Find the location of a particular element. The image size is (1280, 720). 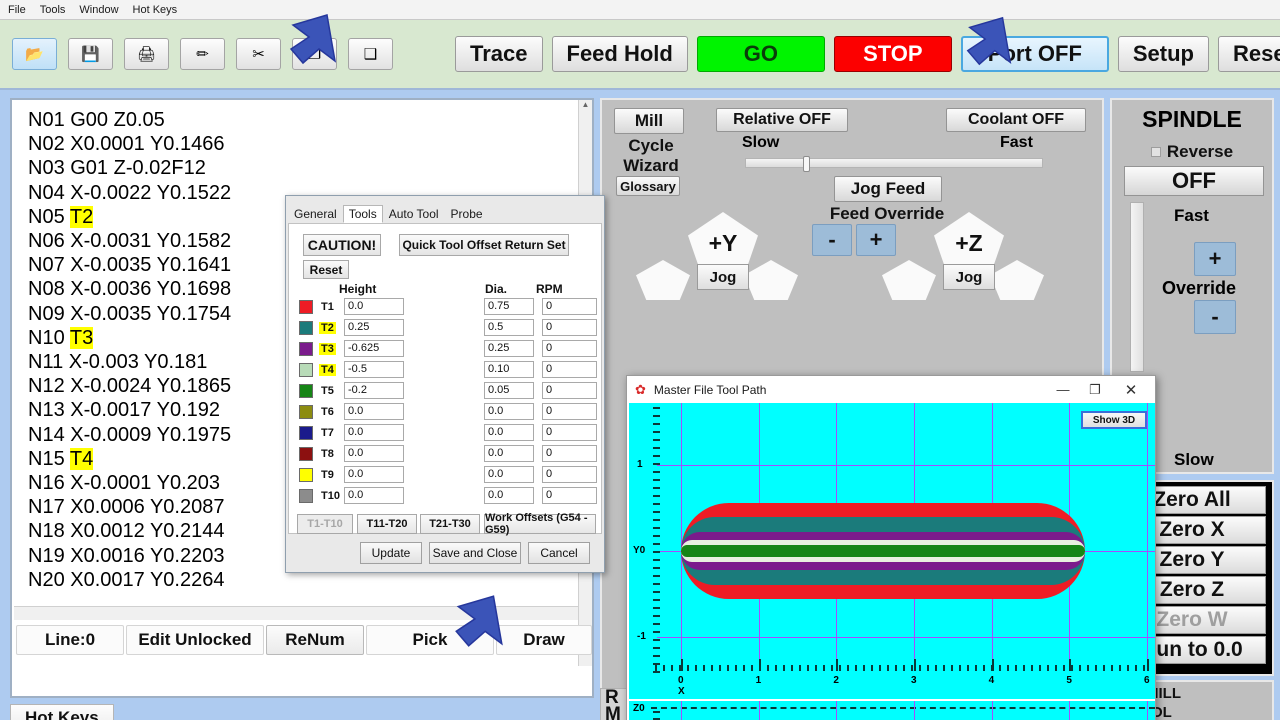

save-disk-icon: 💾 is located at coordinates (90, 54).